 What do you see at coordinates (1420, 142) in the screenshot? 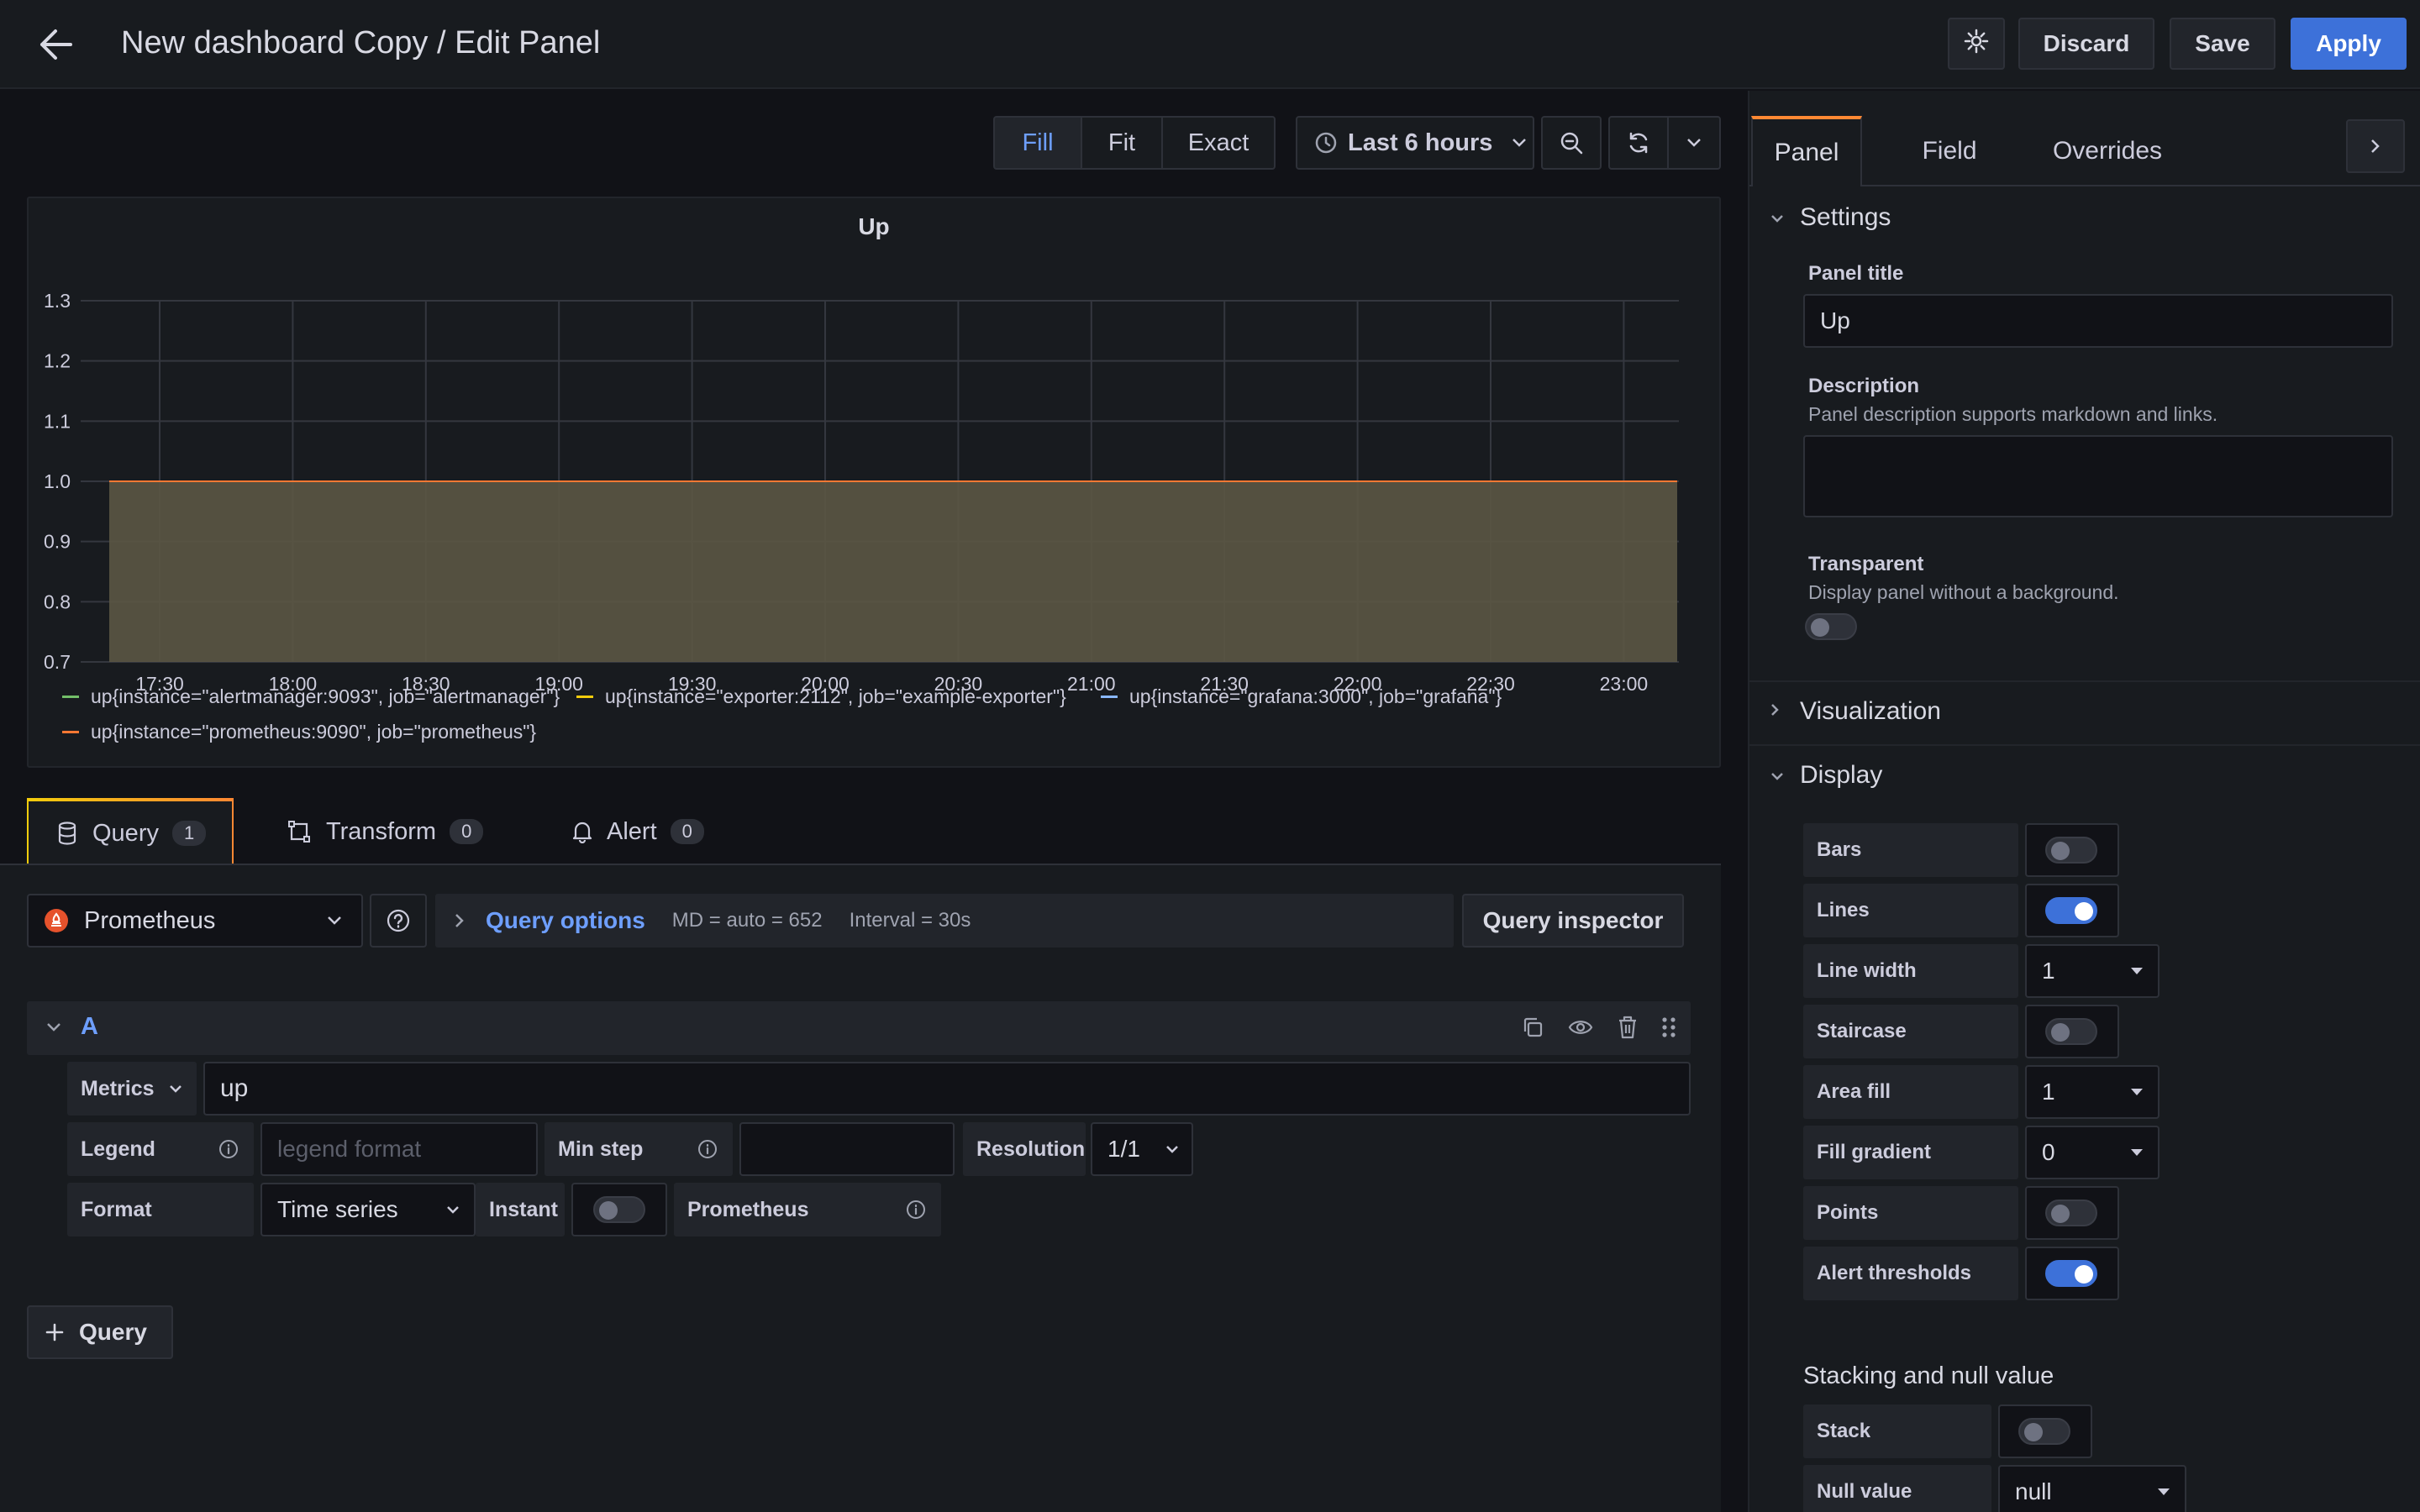
I see `time-range-label: Last 6 hours` at bounding box center [1420, 142].